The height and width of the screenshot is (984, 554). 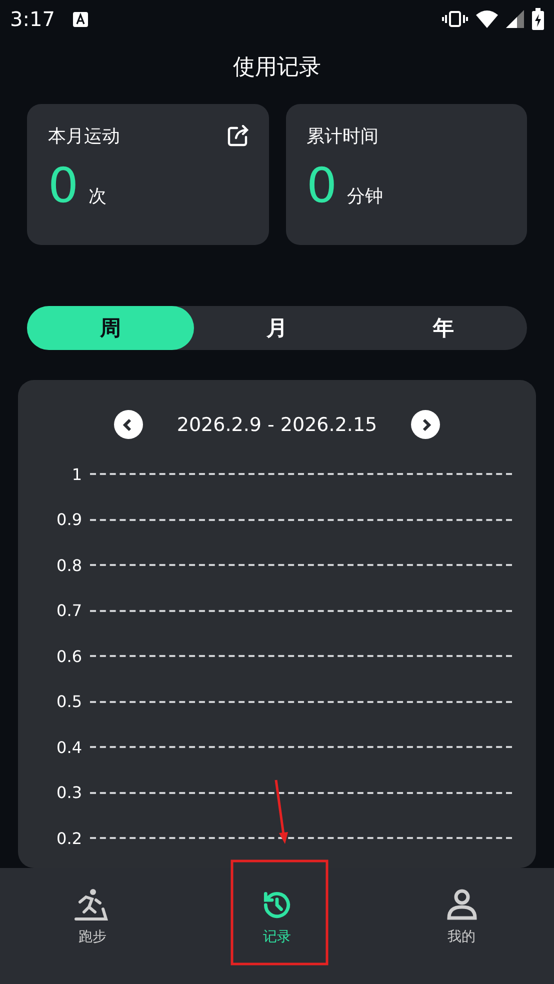 I want to click on signal-icon, so click(x=515, y=19).